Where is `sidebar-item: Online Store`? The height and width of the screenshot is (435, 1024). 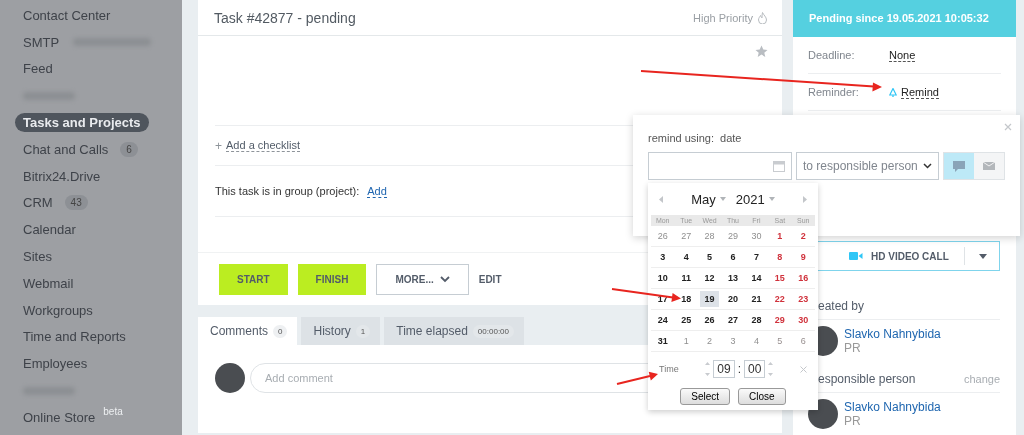
sidebar-item: Online Store is located at coordinates (59, 417).